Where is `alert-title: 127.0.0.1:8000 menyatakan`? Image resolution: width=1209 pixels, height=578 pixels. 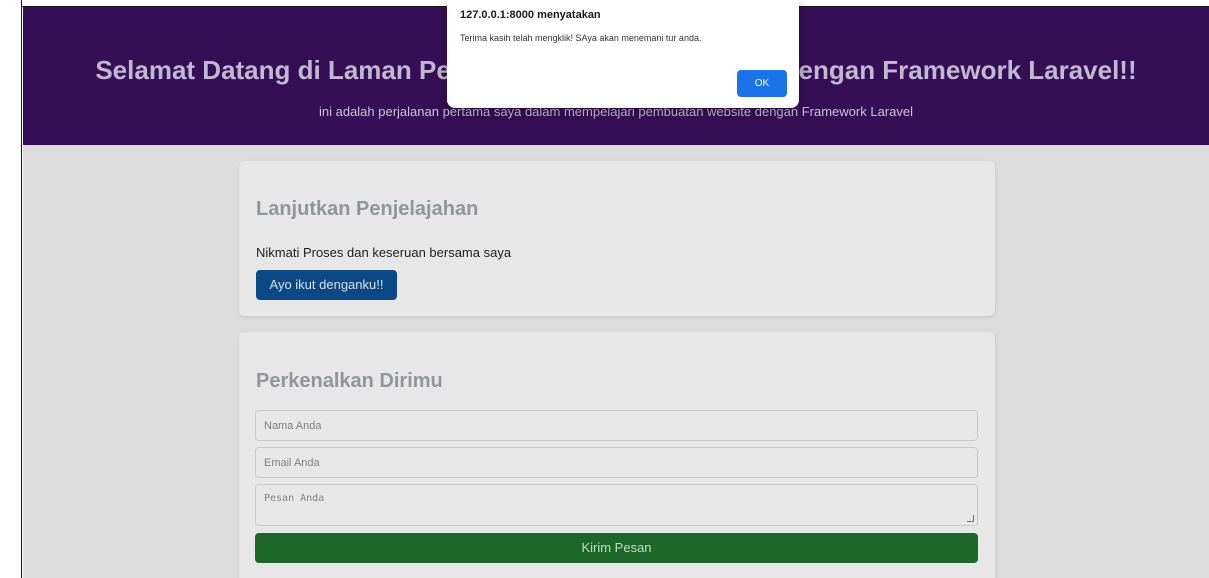 alert-title: 127.0.0.1:8000 menyatakan is located at coordinates (530, 15).